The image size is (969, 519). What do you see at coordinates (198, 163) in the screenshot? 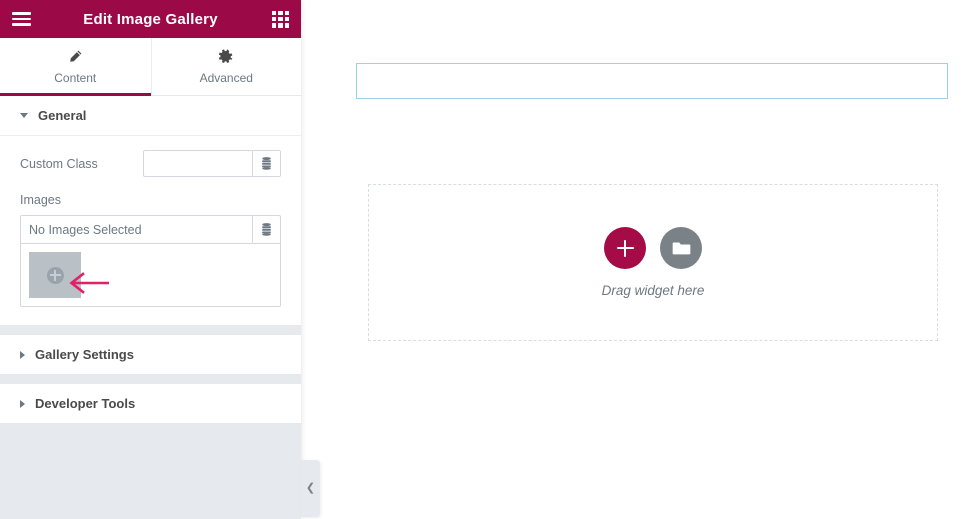
I see `custom-class-input` at bounding box center [198, 163].